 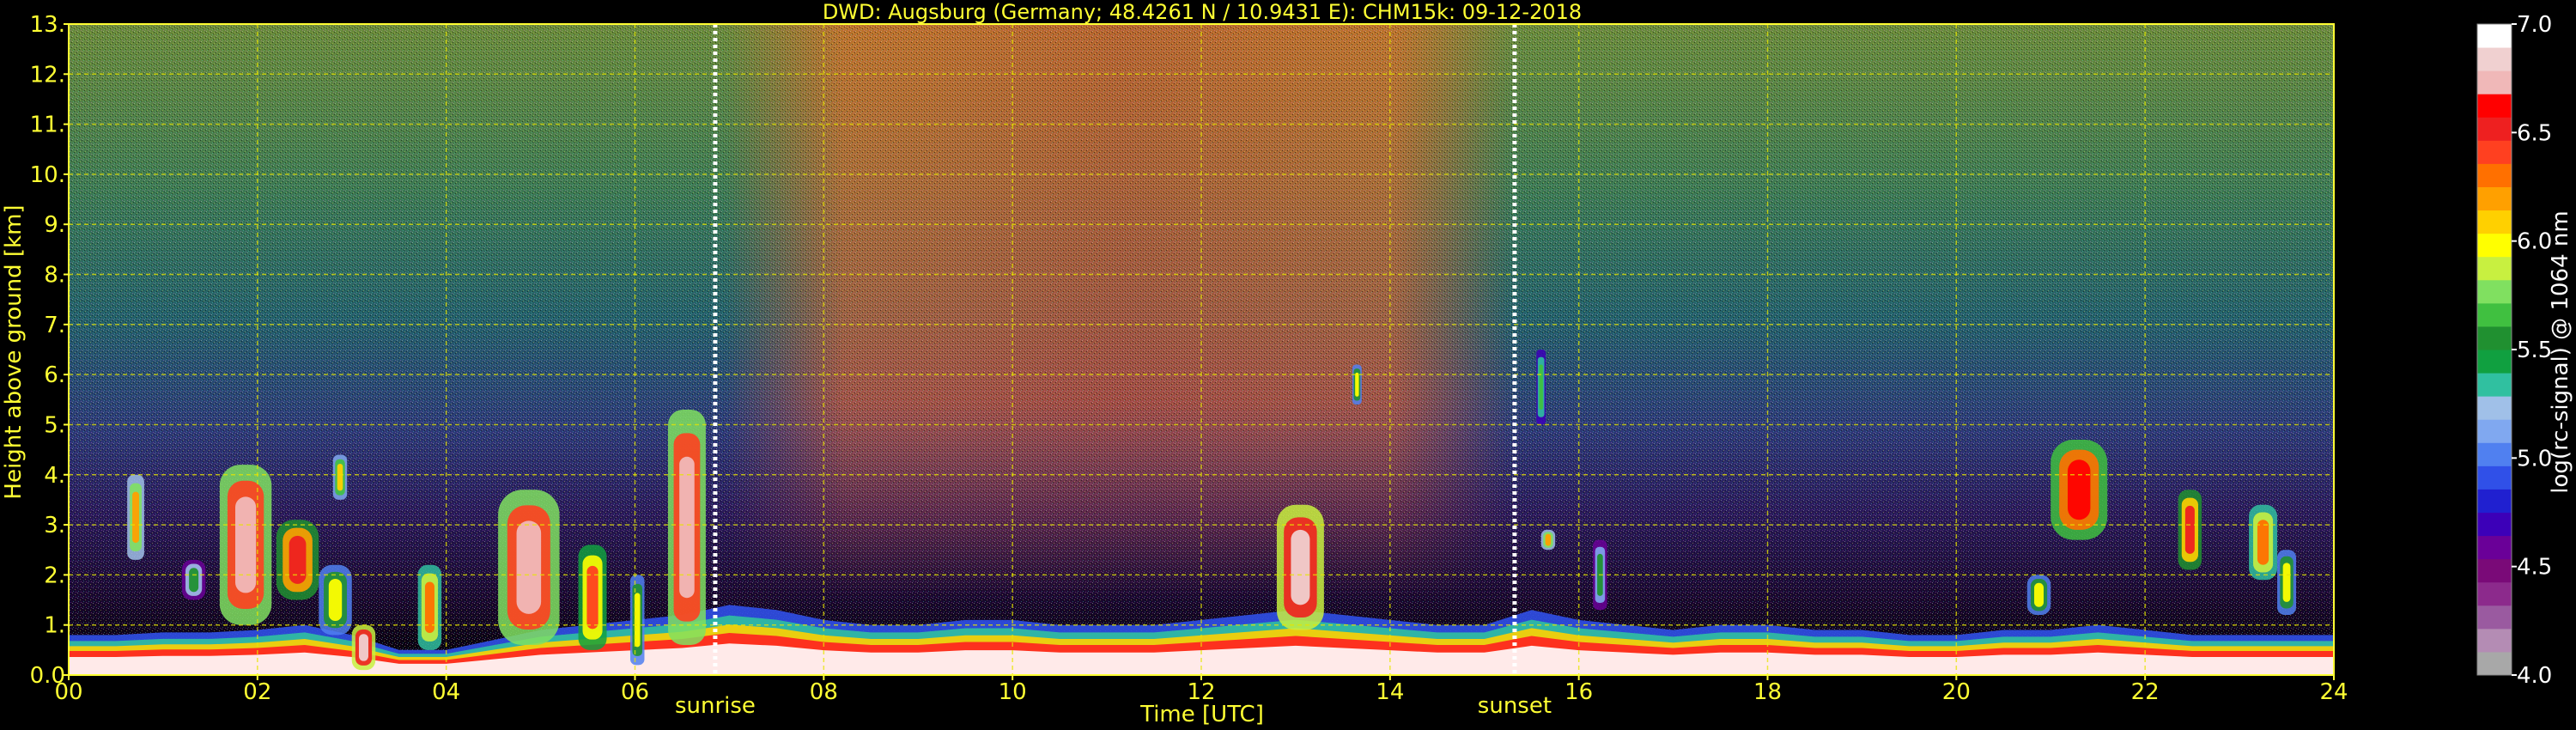 What do you see at coordinates (2514, 350) in the screenshot?
I see `colorbar: 4.04.55.05.56.06.57.0` at bounding box center [2514, 350].